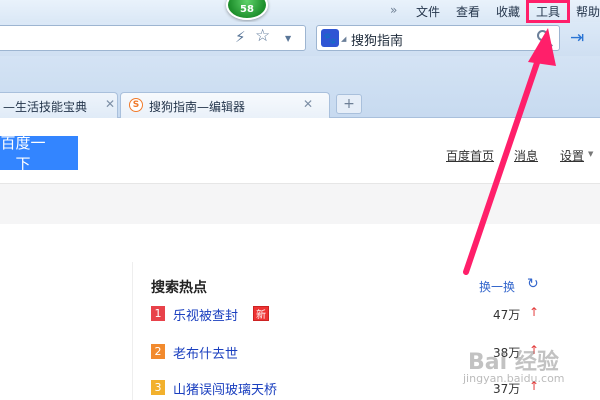 Image resolution: width=600 pixels, height=400 pixels. I want to click on search-bar: 🐾 ◢ 搜狗指南, so click(438, 38).